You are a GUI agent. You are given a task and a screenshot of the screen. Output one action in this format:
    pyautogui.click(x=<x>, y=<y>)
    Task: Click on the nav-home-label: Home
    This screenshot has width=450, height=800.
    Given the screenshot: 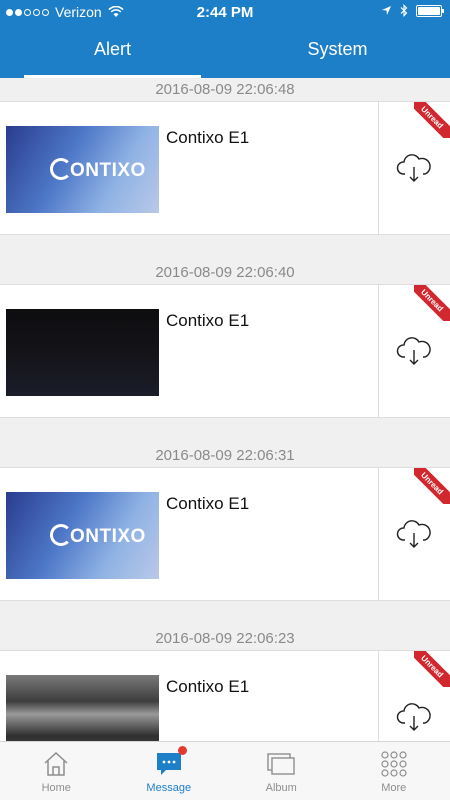 What is the action you would take?
    pyautogui.click(x=56, y=788)
    